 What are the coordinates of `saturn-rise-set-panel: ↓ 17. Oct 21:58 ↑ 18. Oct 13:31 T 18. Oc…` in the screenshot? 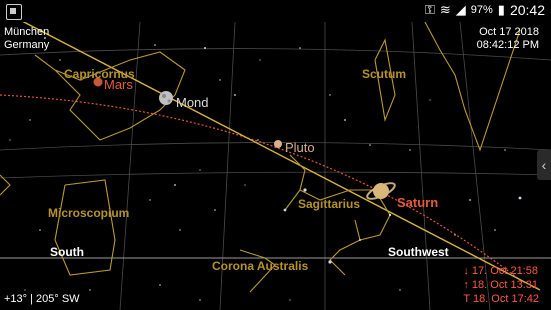 It's located at (501, 285).